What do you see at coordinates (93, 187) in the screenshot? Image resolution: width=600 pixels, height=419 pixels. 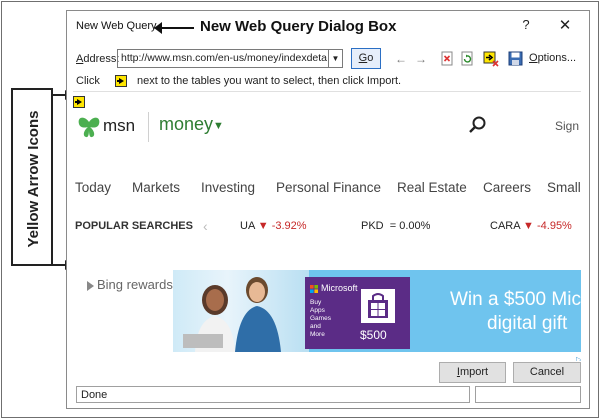 I see `nav-item-today: Today` at bounding box center [93, 187].